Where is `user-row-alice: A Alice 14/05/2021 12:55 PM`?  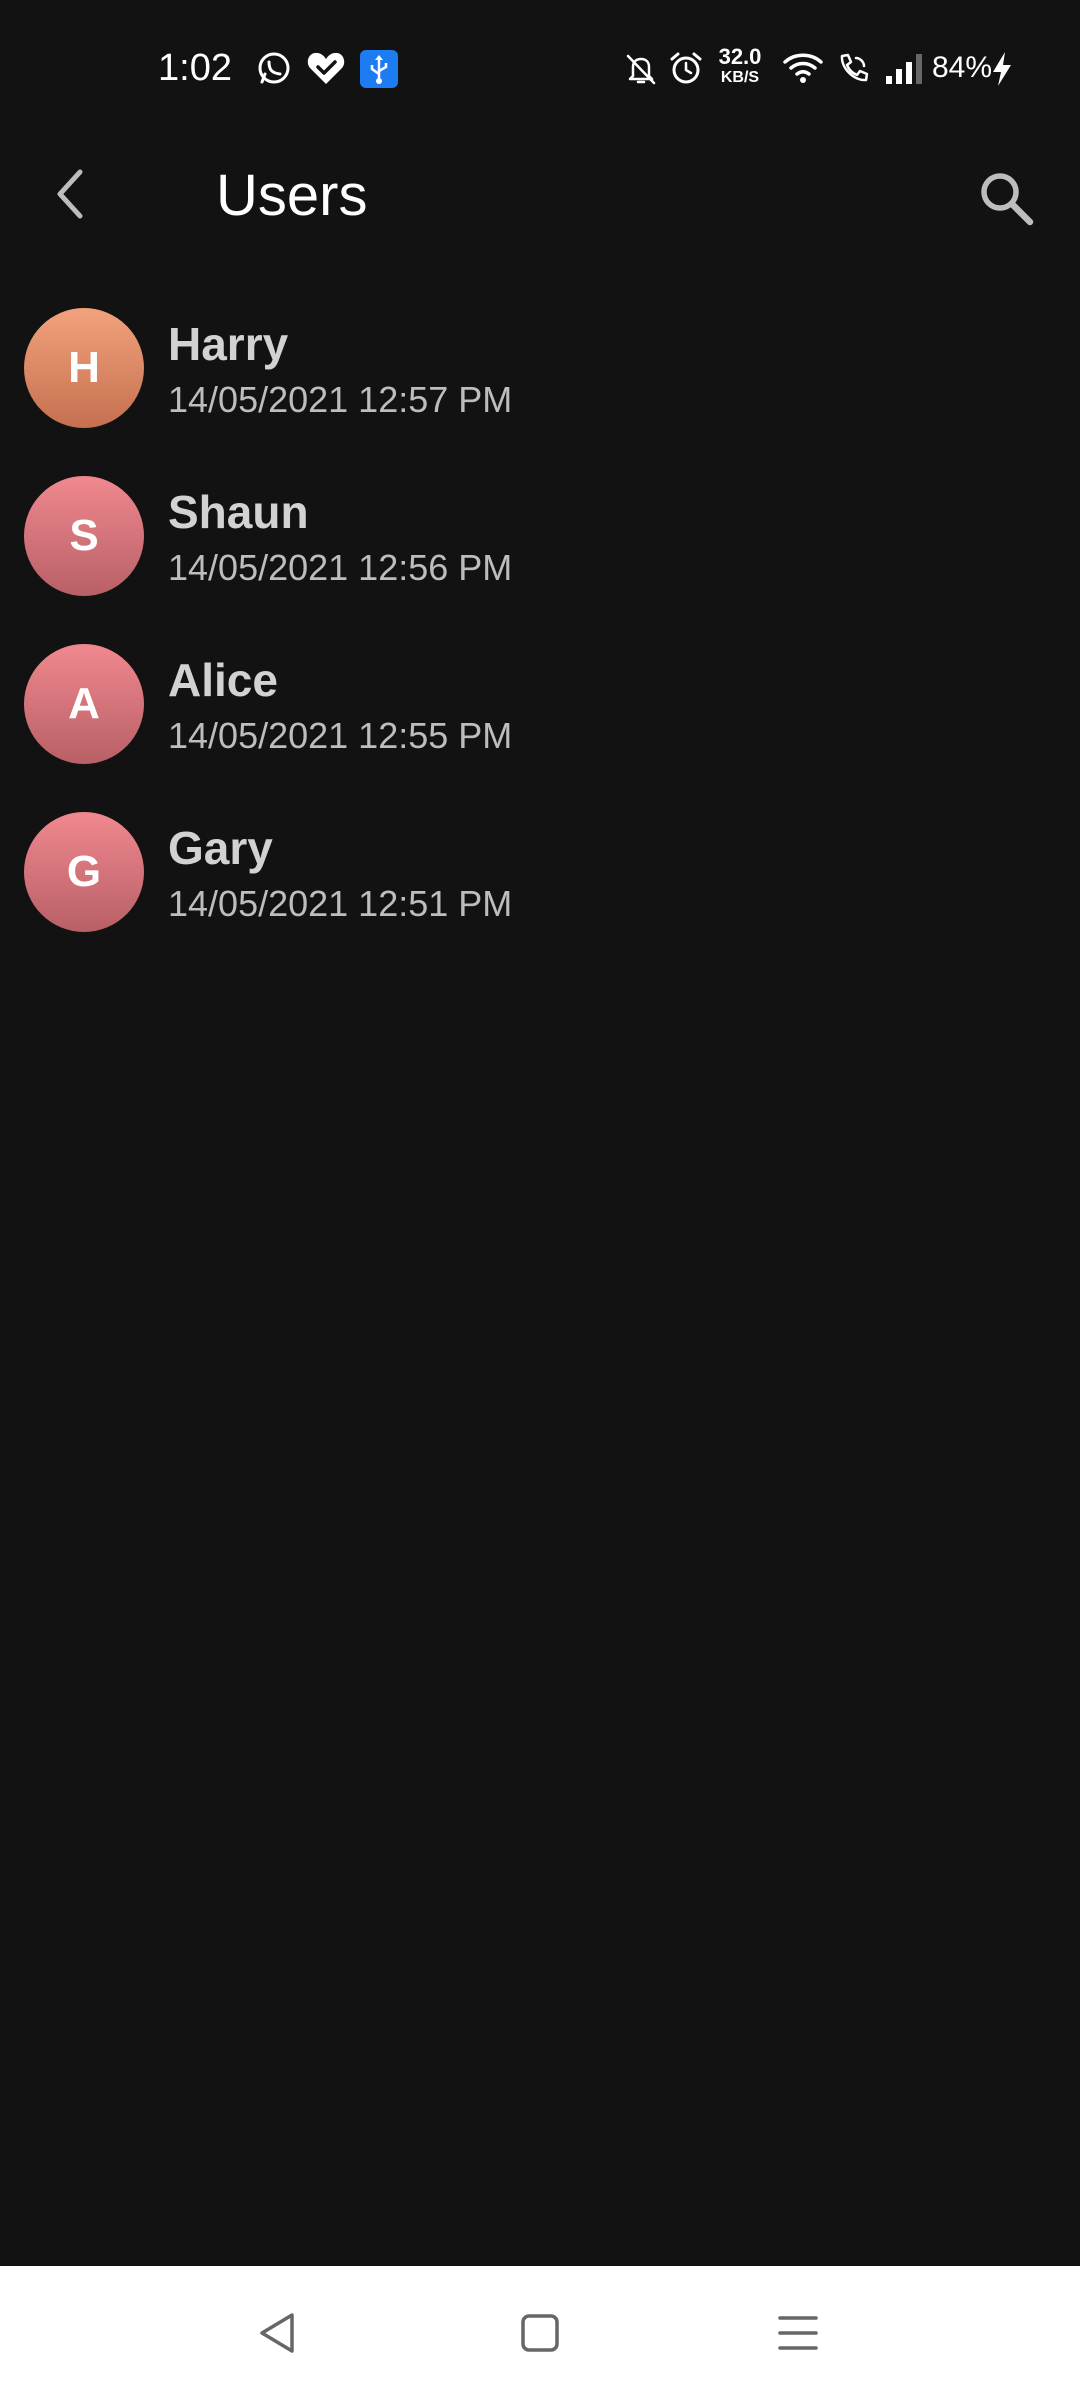
user-row-alice: A Alice 14/05/2021 12:55 PM is located at coordinates (540, 720).